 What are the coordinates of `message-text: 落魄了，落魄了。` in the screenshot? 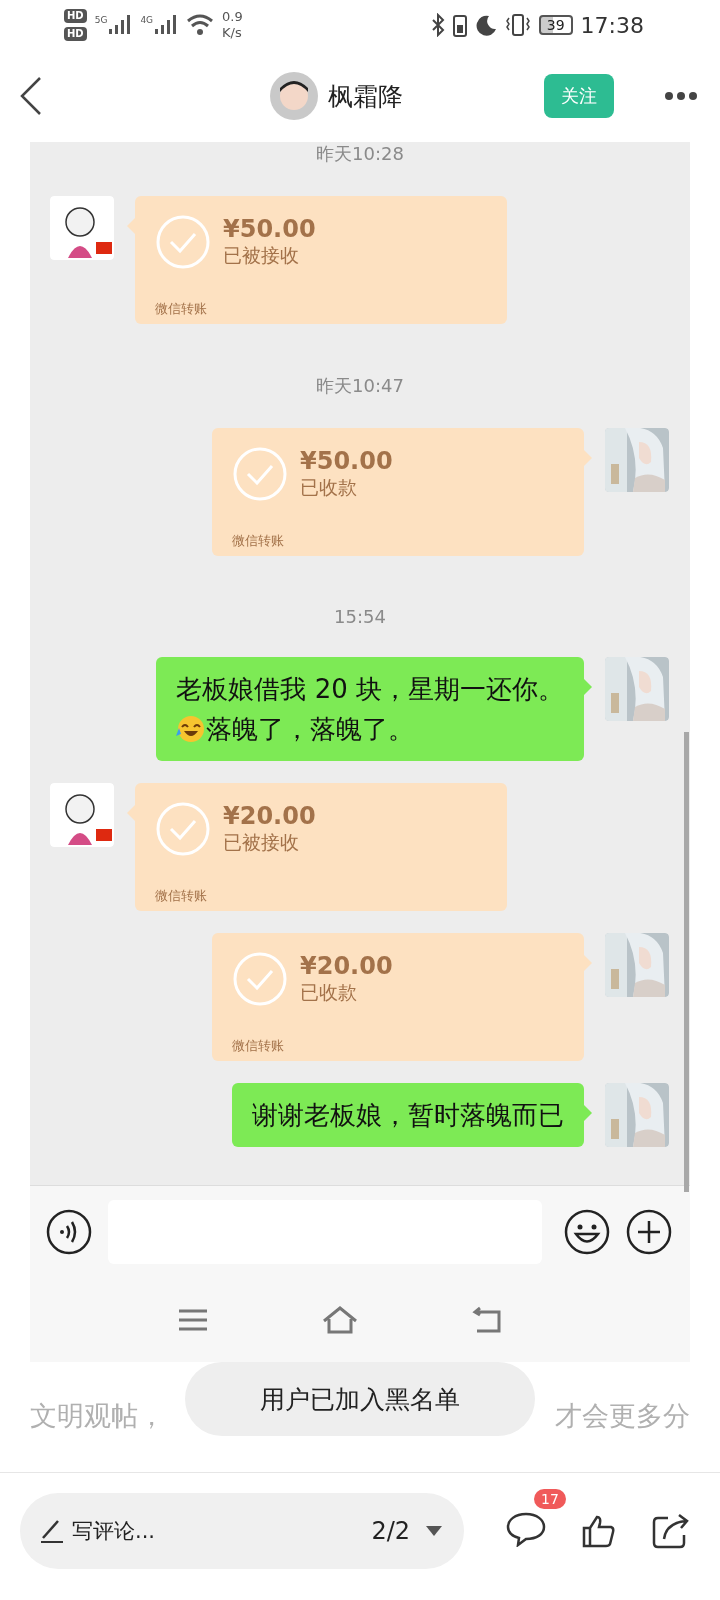 It's located at (310, 729).